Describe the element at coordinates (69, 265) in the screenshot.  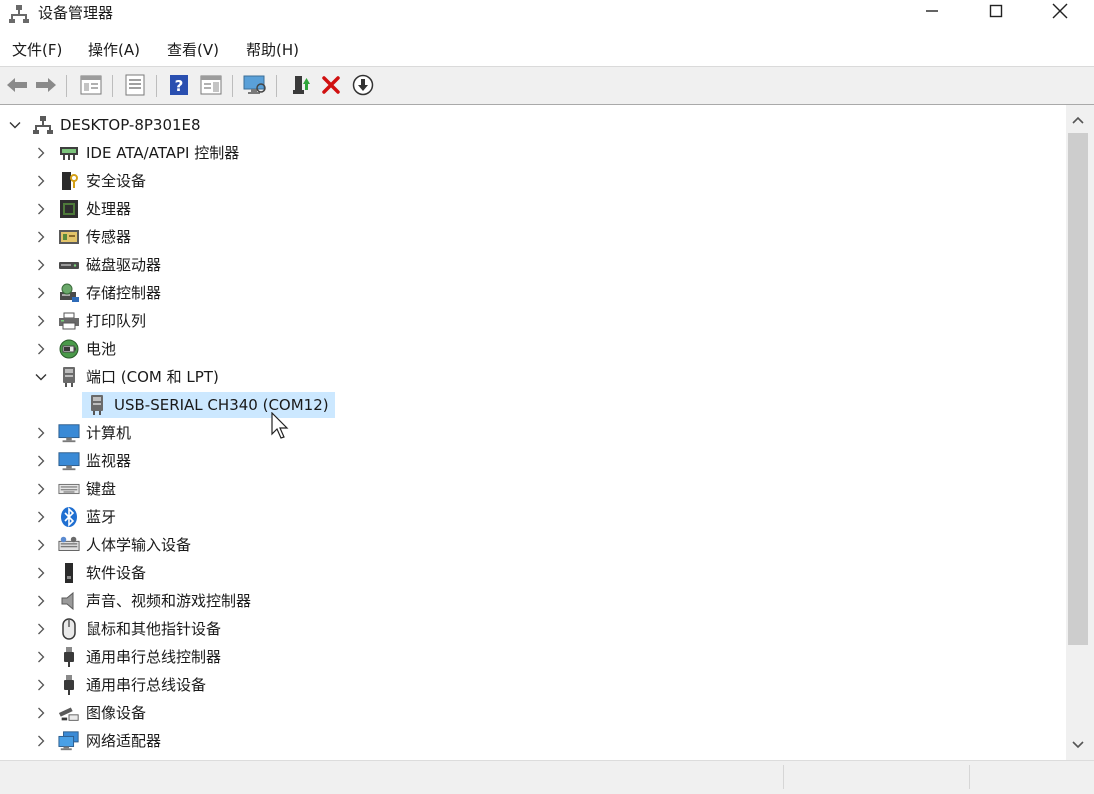
I see `disk-drive-icon` at that location.